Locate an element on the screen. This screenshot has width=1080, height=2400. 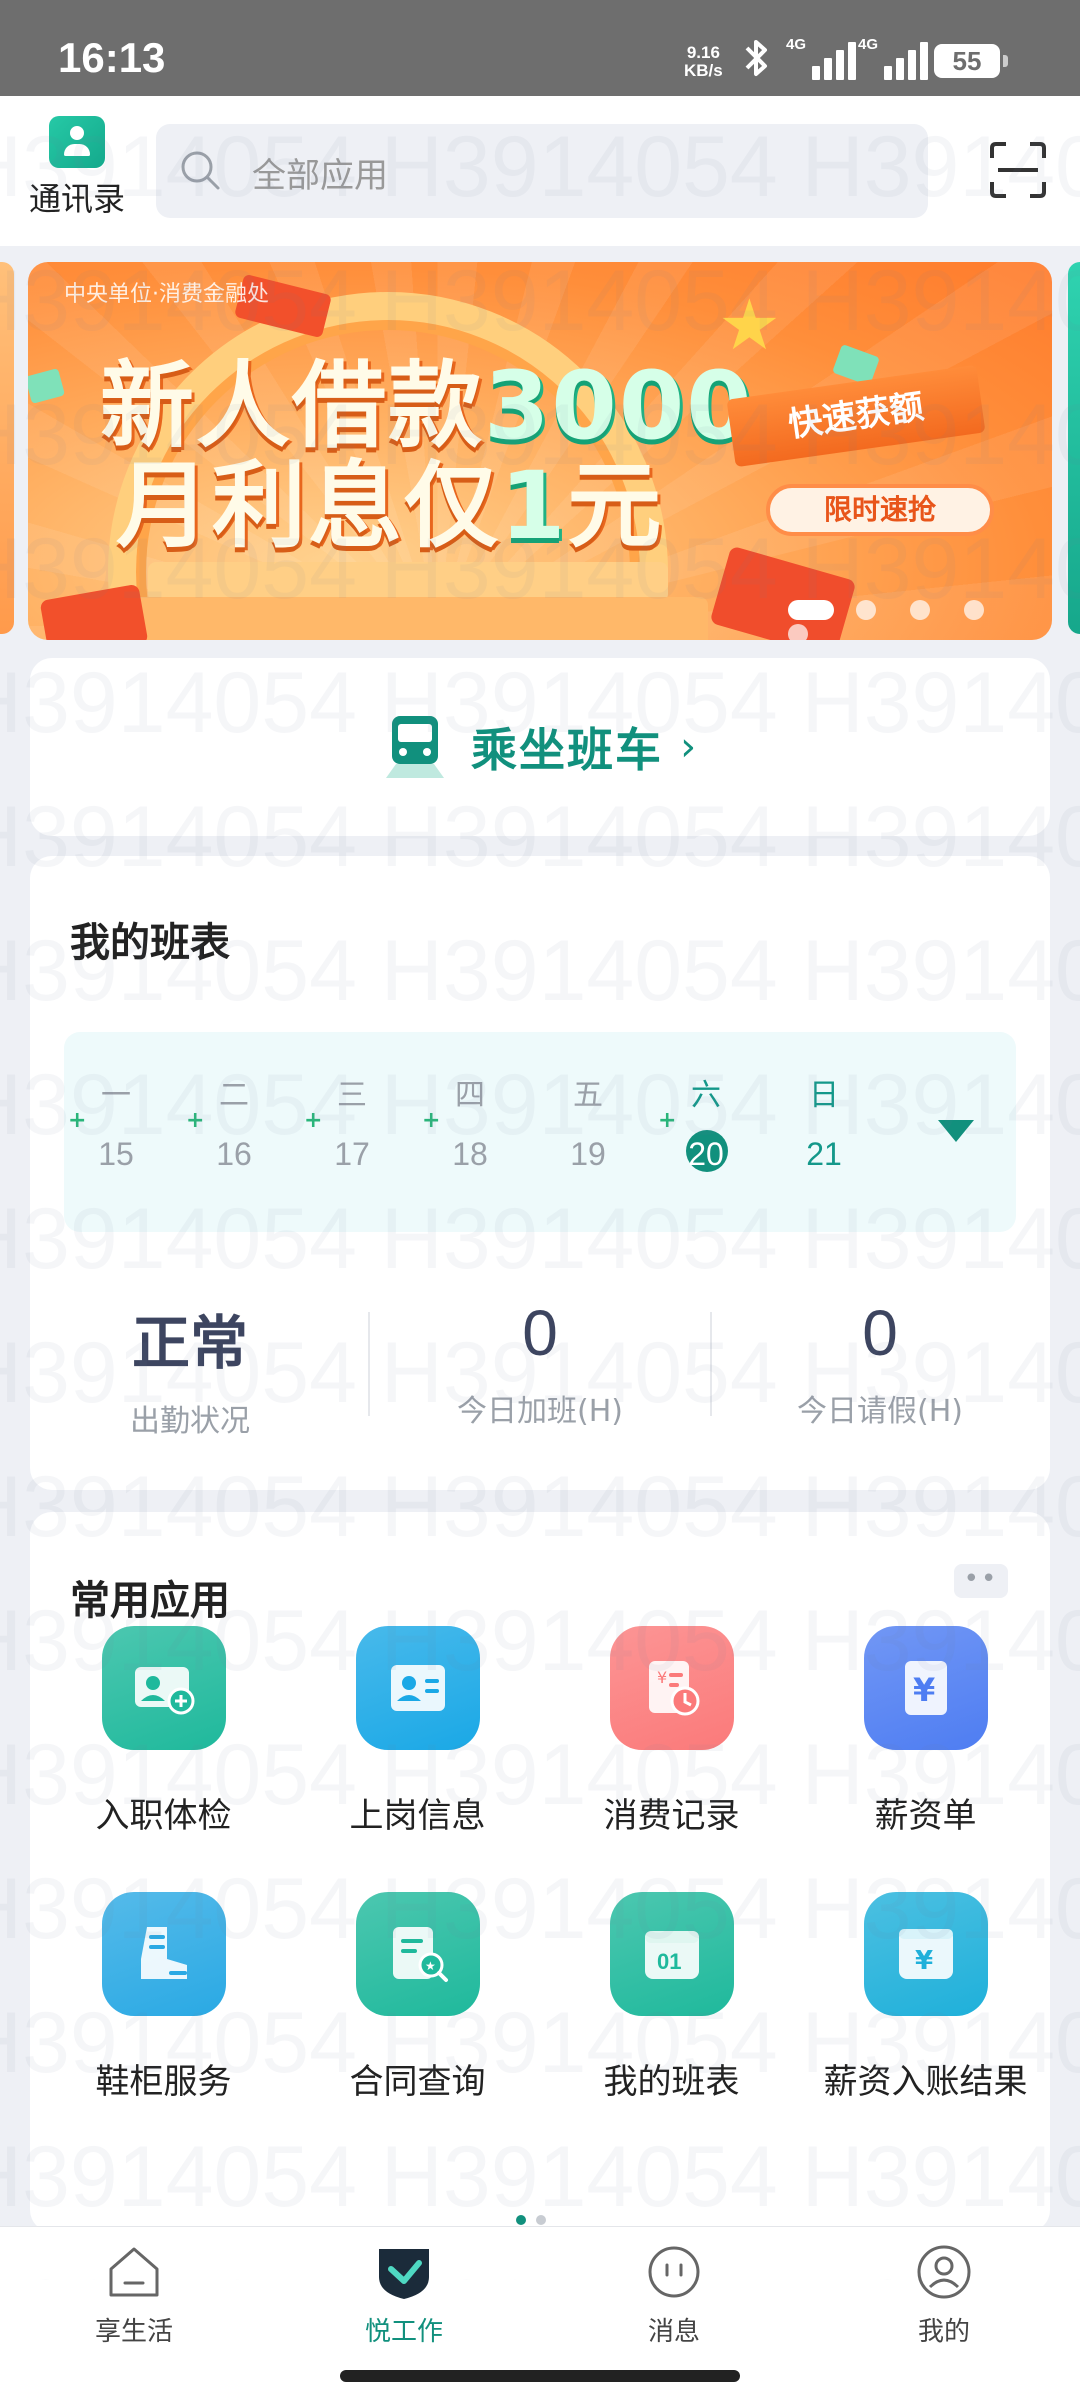
schedule-title: 我的班表 is located at coordinates (150, 943).